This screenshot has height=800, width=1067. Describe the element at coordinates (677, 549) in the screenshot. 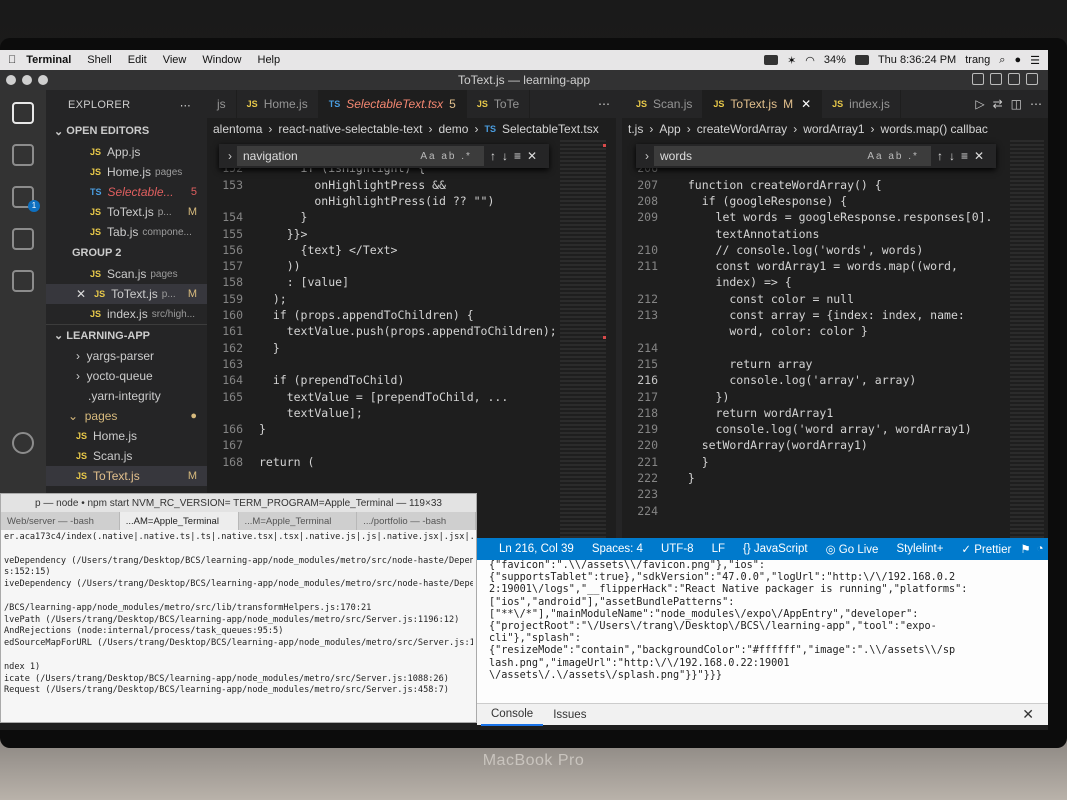

I see `encoding: UTF-8` at that location.